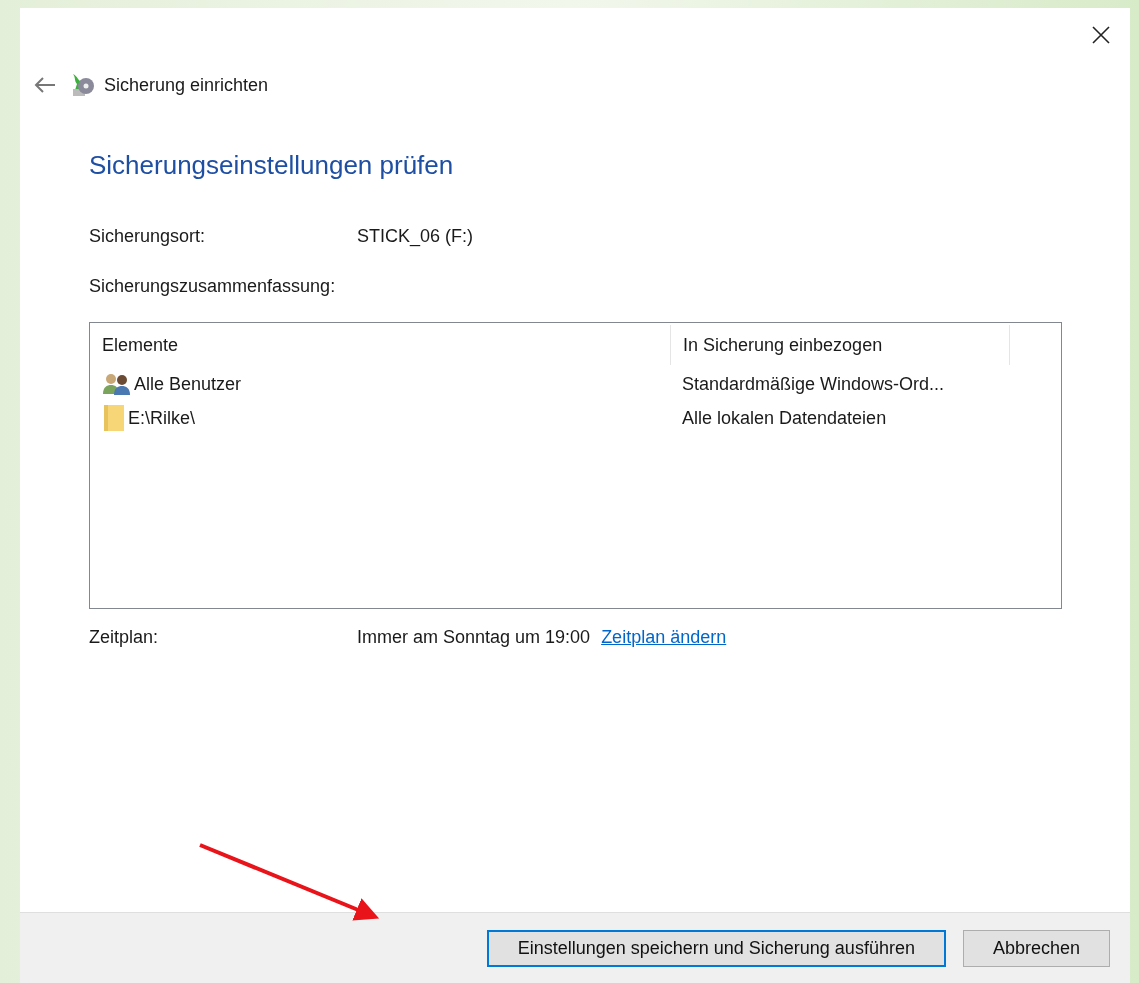 The image size is (1139, 983). I want to click on item-name: E:\Rilke\, so click(162, 418).